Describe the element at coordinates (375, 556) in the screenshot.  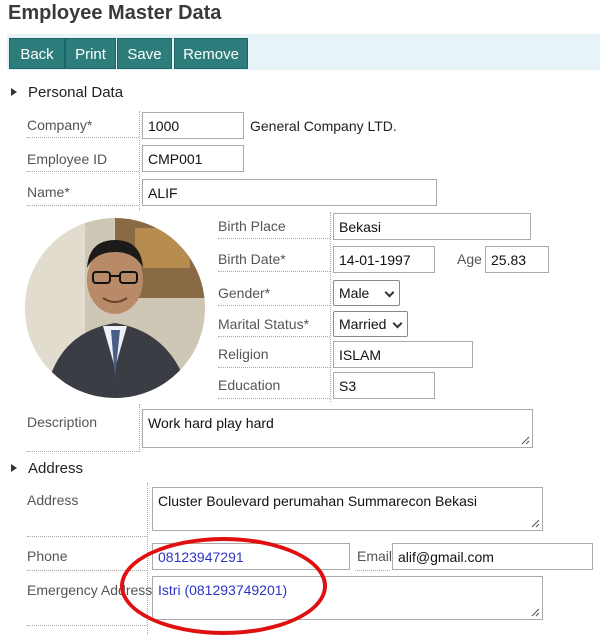
I see `email-label: Email` at that location.